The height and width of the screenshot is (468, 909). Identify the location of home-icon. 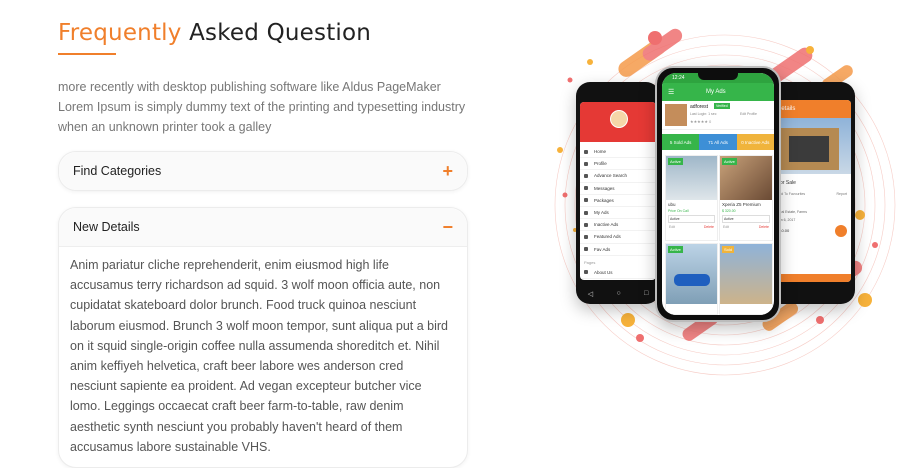
(586, 151).